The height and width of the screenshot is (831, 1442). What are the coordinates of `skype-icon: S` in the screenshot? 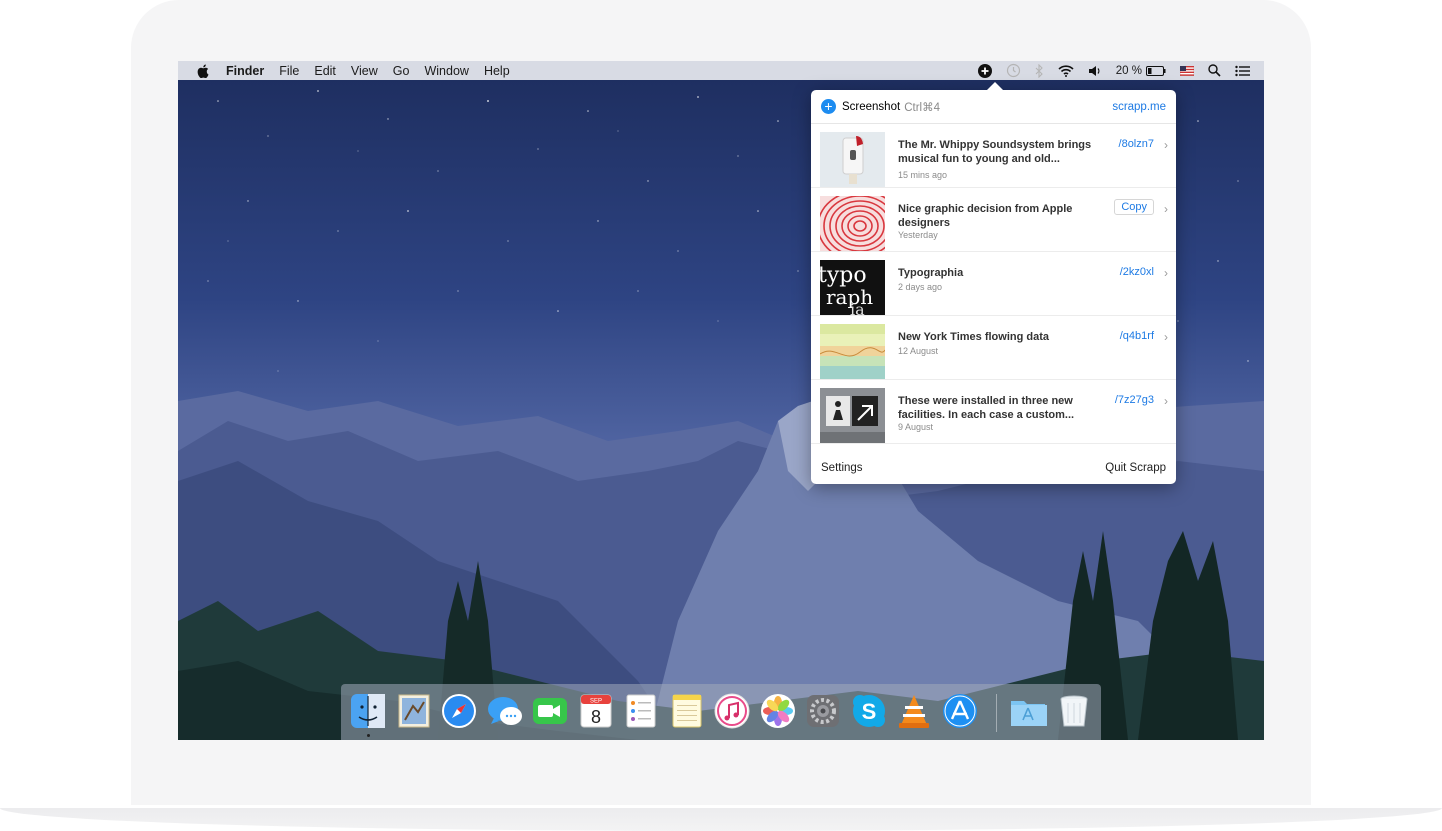 It's located at (869, 711).